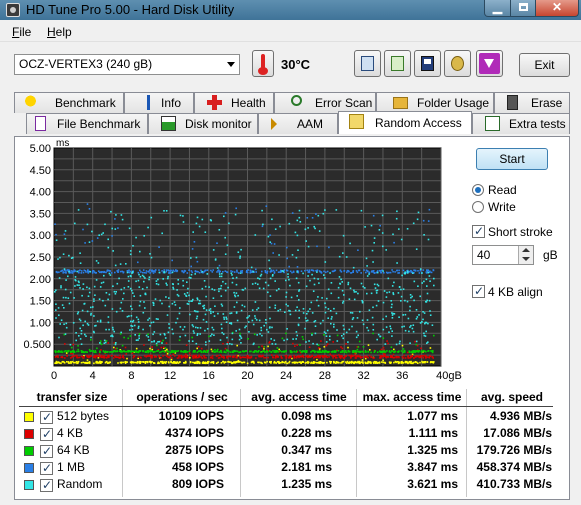 The image size is (581, 505). Describe the element at coordinates (29, 451) in the screenshot. I see `series-color-swatch` at that location.